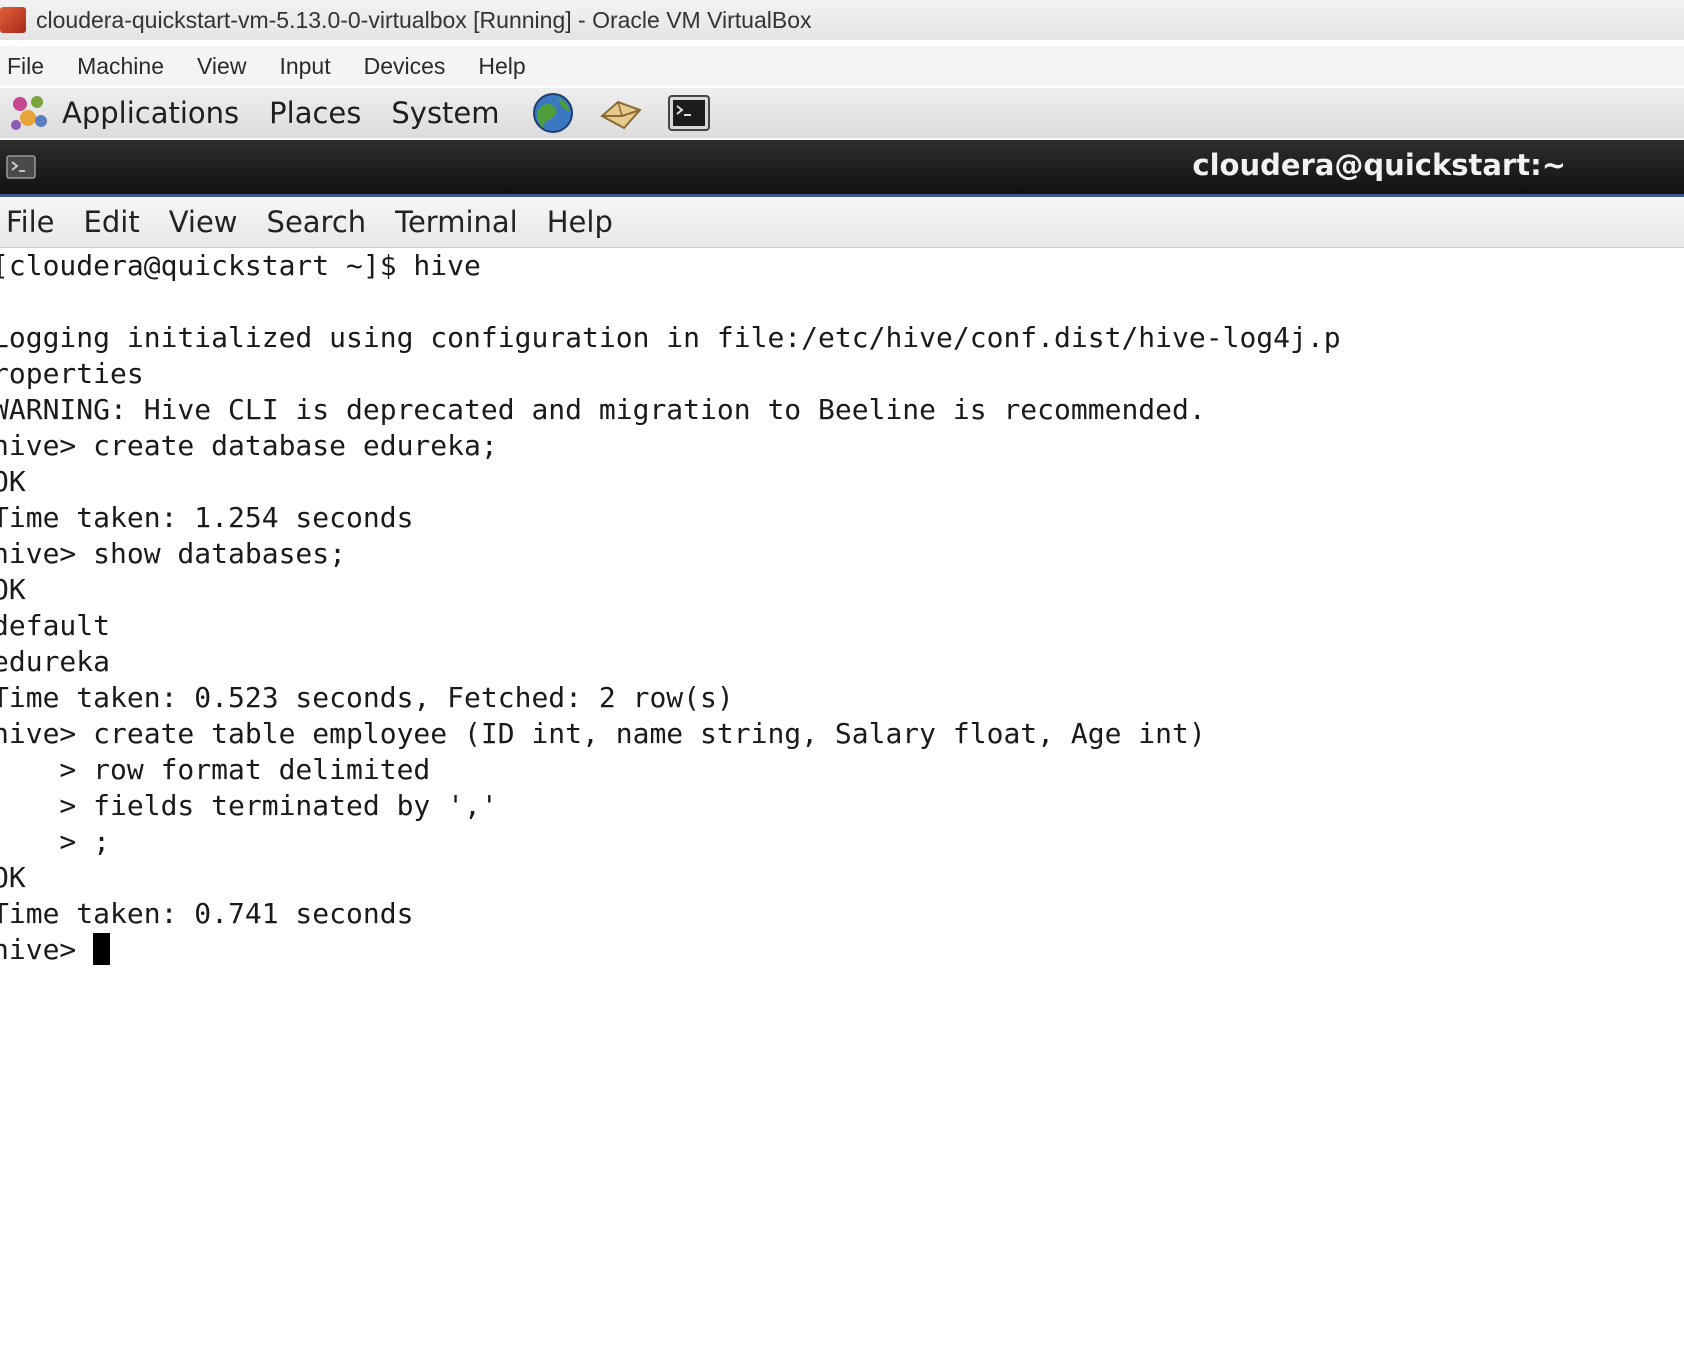 This screenshot has width=1684, height=1366. What do you see at coordinates (47, 949) in the screenshot?
I see `hive-prompt: hive>` at bounding box center [47, 949].